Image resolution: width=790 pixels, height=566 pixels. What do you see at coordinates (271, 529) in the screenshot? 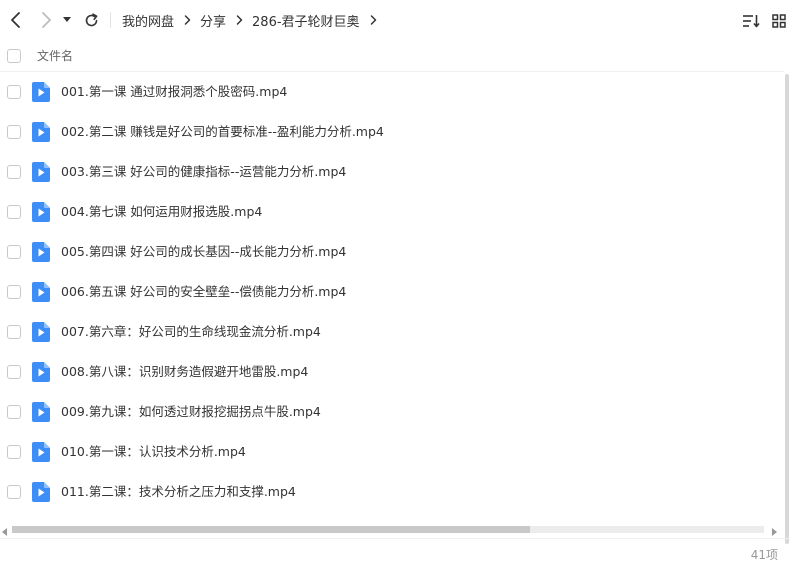
I see `horizontal-scrollbar-thumb` at bounding box center [271, 529].